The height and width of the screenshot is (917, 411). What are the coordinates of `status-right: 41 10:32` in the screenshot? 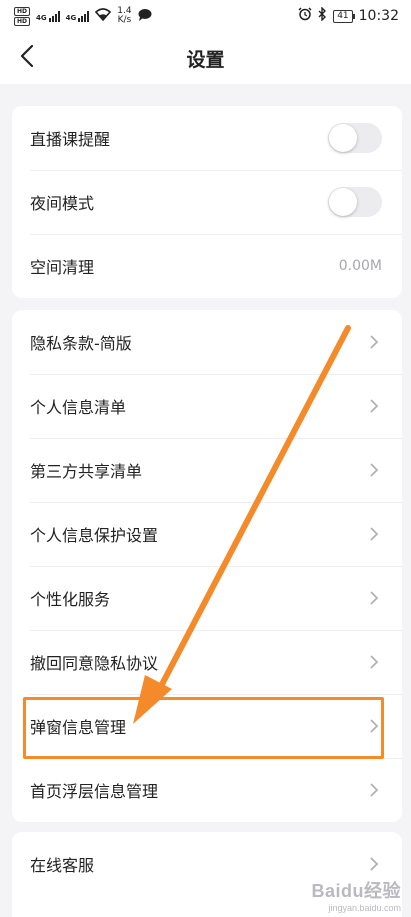 It's located at (348, 15).